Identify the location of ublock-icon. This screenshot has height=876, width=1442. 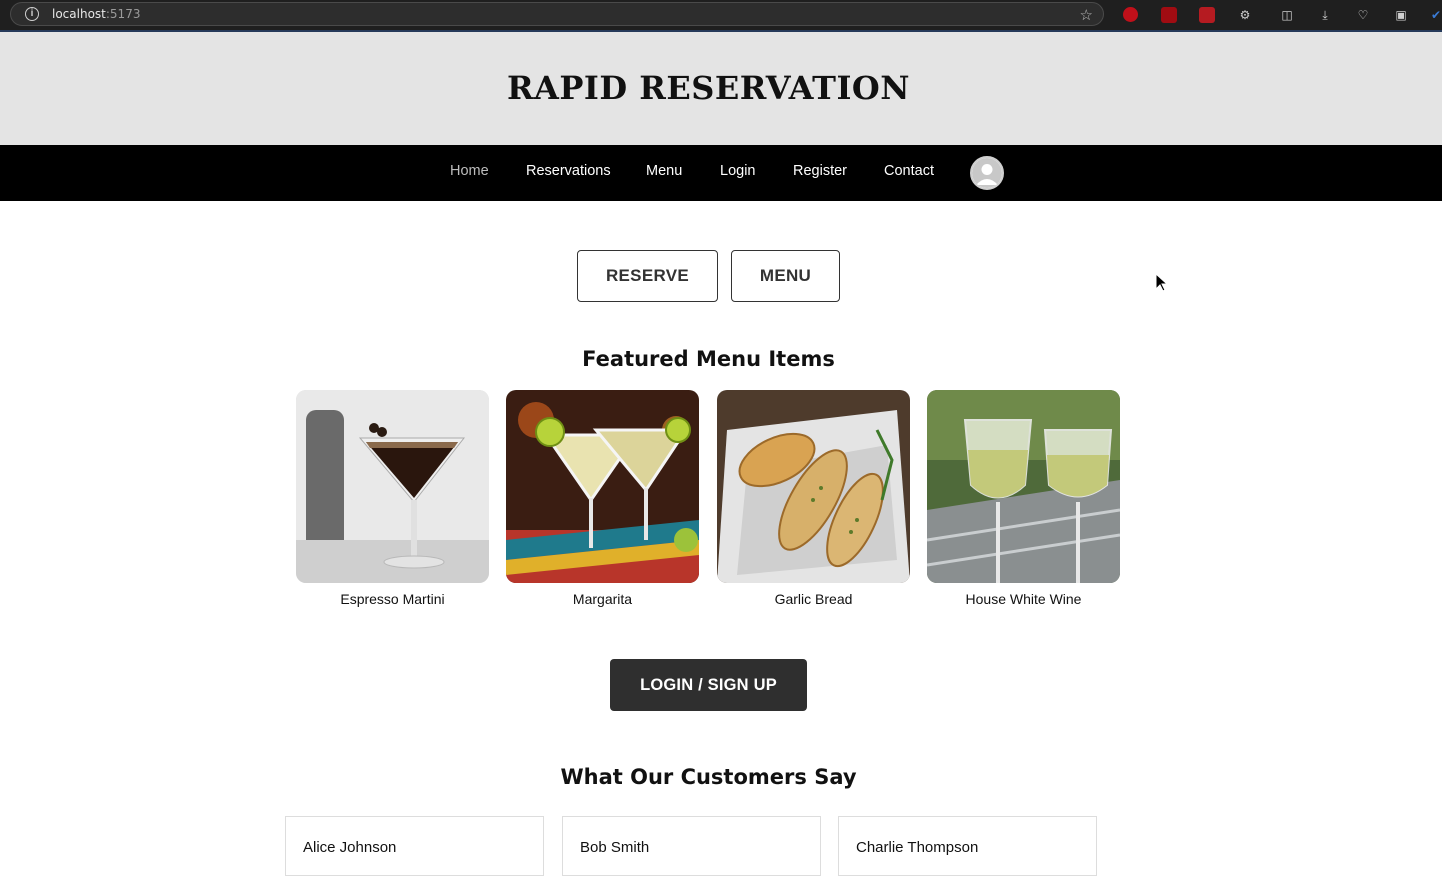
(1169, 15).